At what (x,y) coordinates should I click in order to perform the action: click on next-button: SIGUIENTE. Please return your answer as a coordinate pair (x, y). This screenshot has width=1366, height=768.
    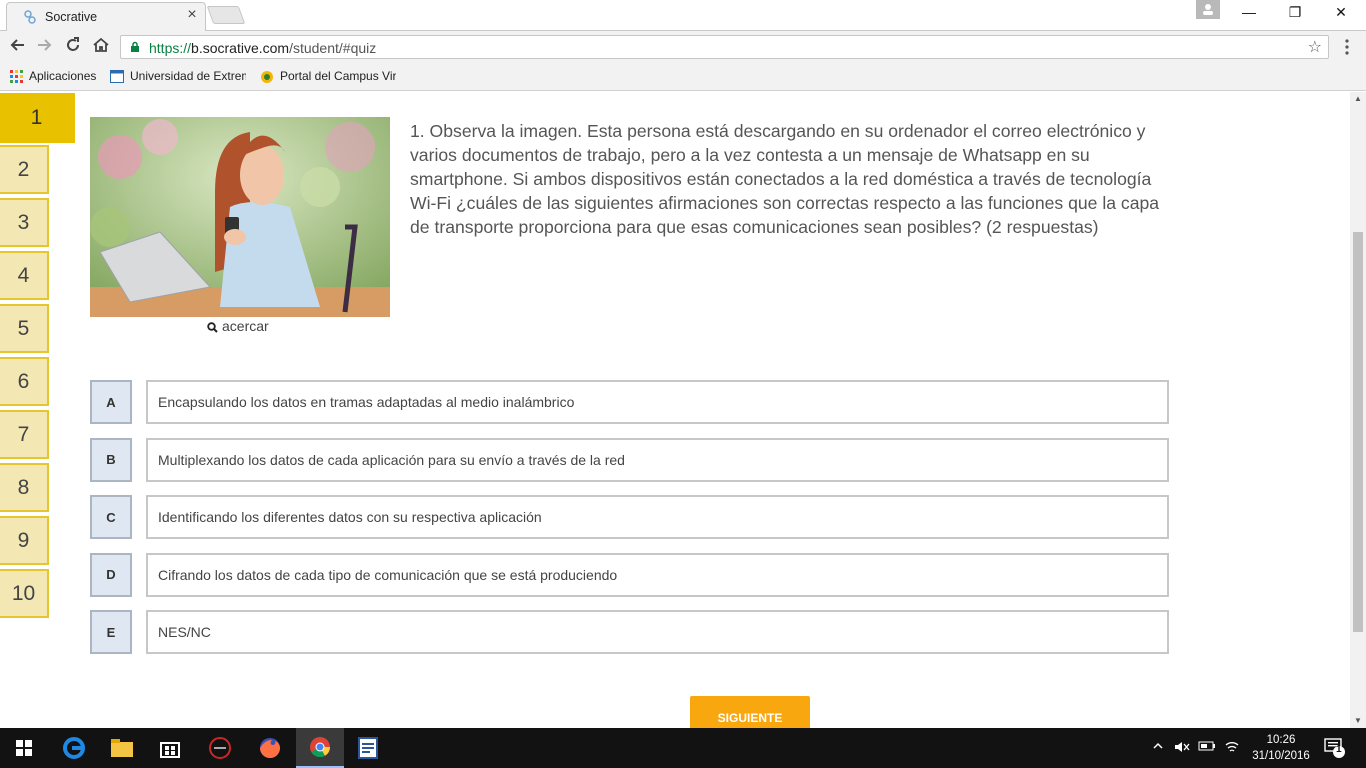
    Looking at the image, I should click on (750, 712).